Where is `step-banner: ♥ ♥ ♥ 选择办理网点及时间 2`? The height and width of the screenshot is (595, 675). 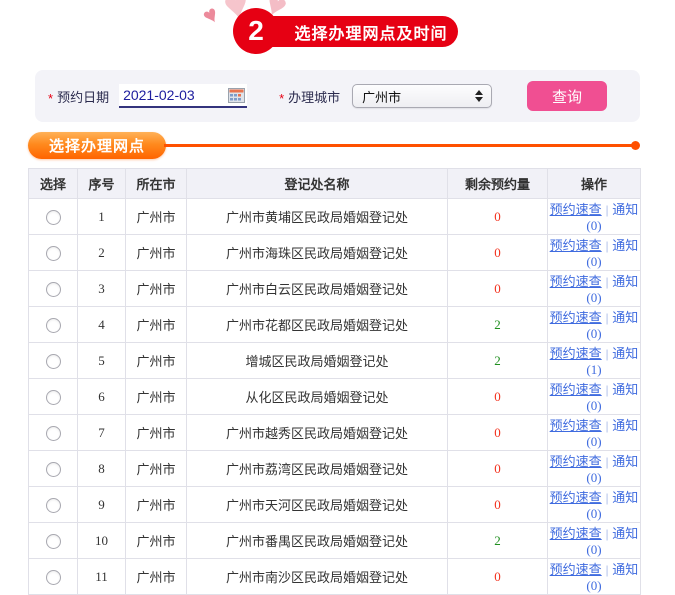 step-banner: ♥ ♥ ♥ 选择办理网点及时间 2 is located at coordinates (337, 31).